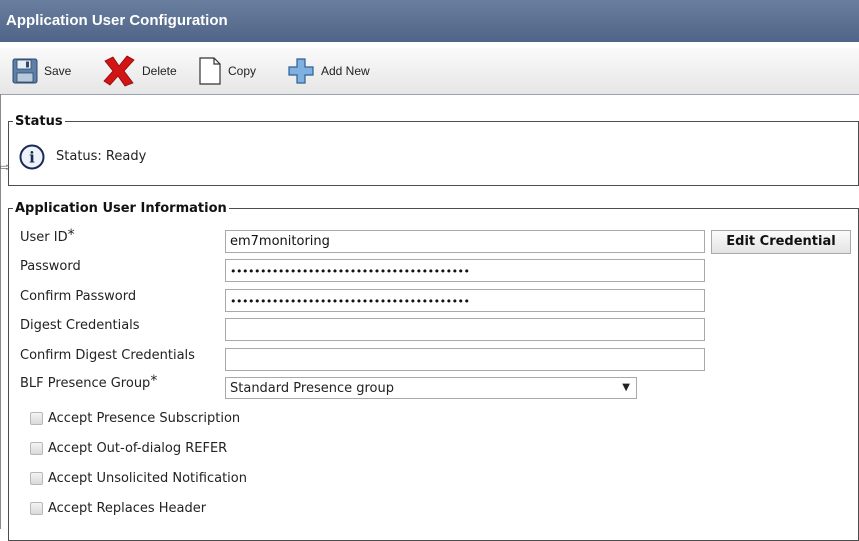 This screenshot has width=859, height=541. What do you see at coordinates (25, 71) in the screenshot?
I see `save-icon` at bounding box center [25, 71].